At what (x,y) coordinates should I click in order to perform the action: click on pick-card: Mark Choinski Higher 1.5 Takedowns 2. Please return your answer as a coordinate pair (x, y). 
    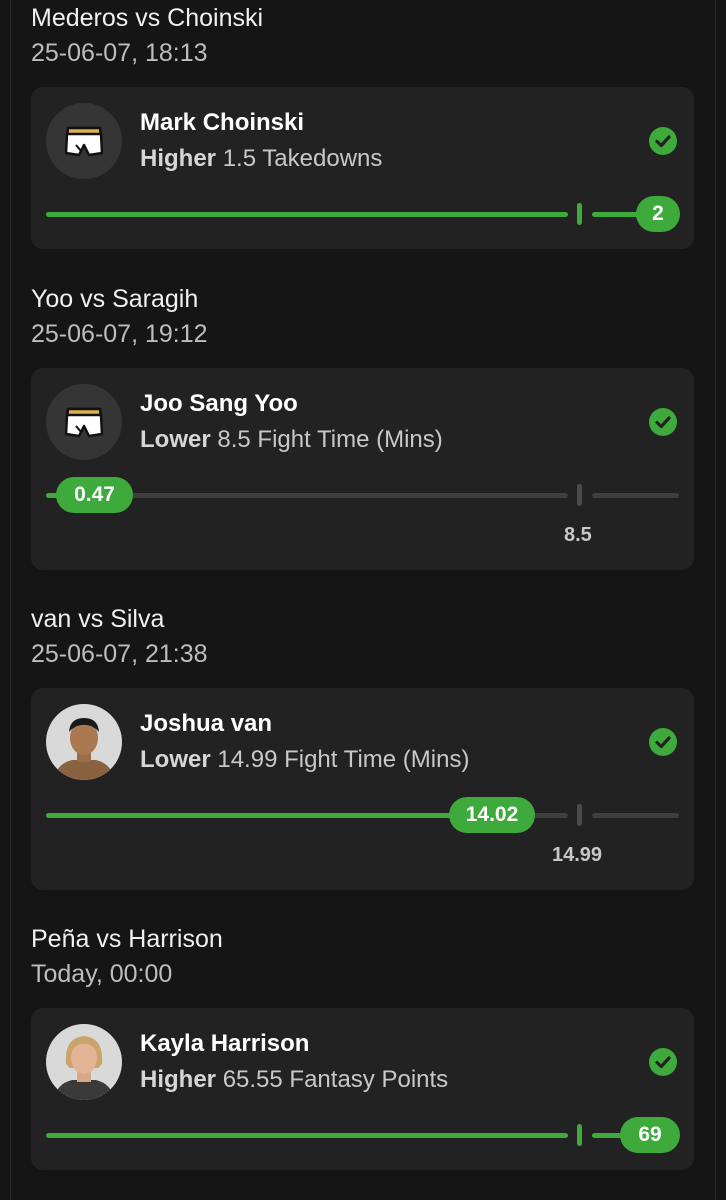
    Looking at the image, I should click on (362, 168).